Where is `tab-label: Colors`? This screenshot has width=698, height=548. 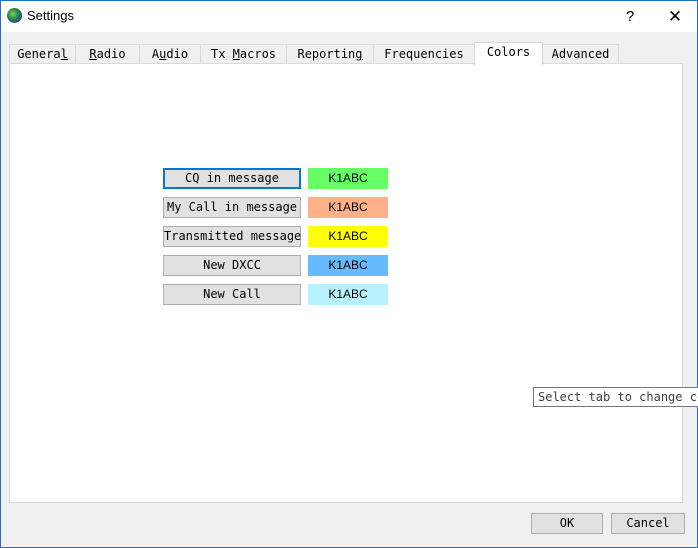
tab-label: Colors is located at coordinates (508, 52).